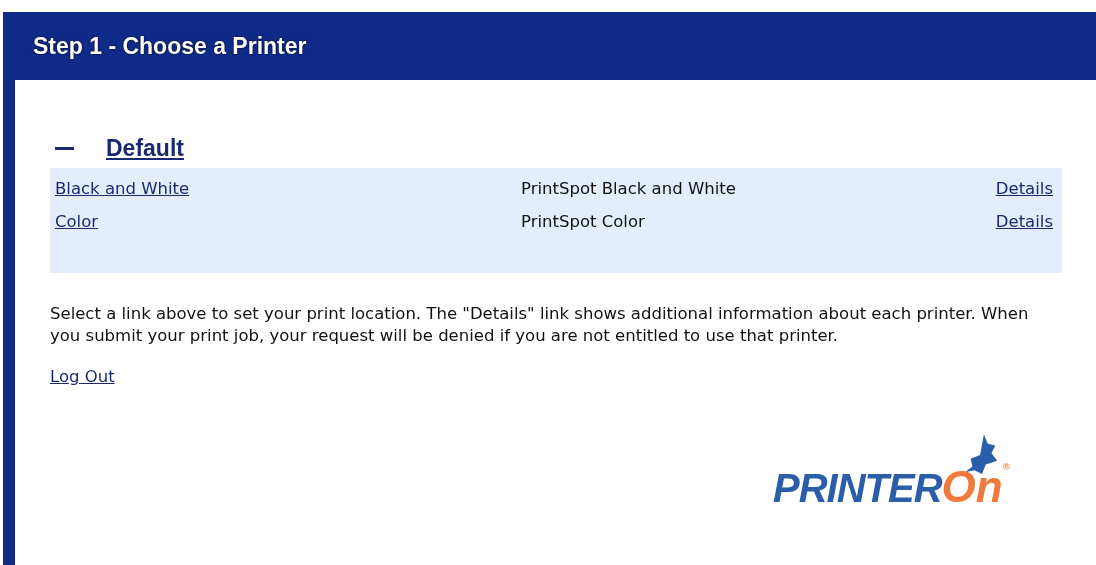  What do you see at coordinates (82, 376) in the screenshot?
I see `logout-link: Log Out` at bounding box center [82, 376].